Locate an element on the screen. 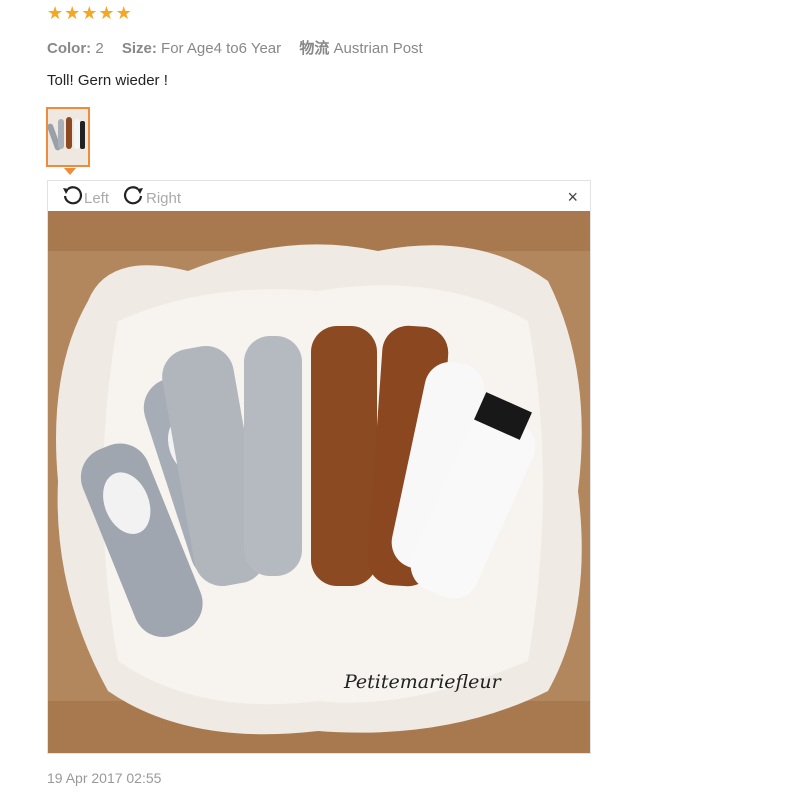 Image resolution: width=800 pixels, height=800 pixels. rotate-left-button: Left is located at coordinates (84, 198).